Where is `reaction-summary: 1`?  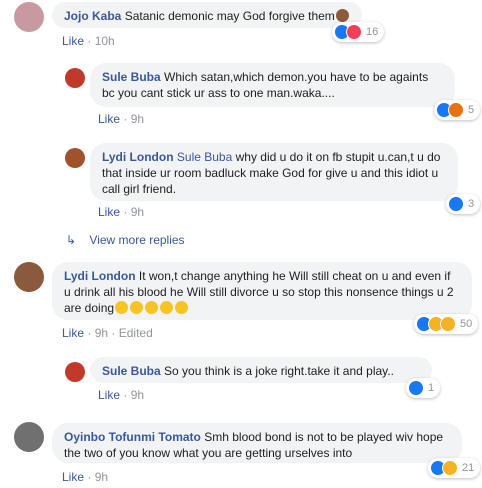 reaction-summary: 1 is located at coordinates (423, 388).